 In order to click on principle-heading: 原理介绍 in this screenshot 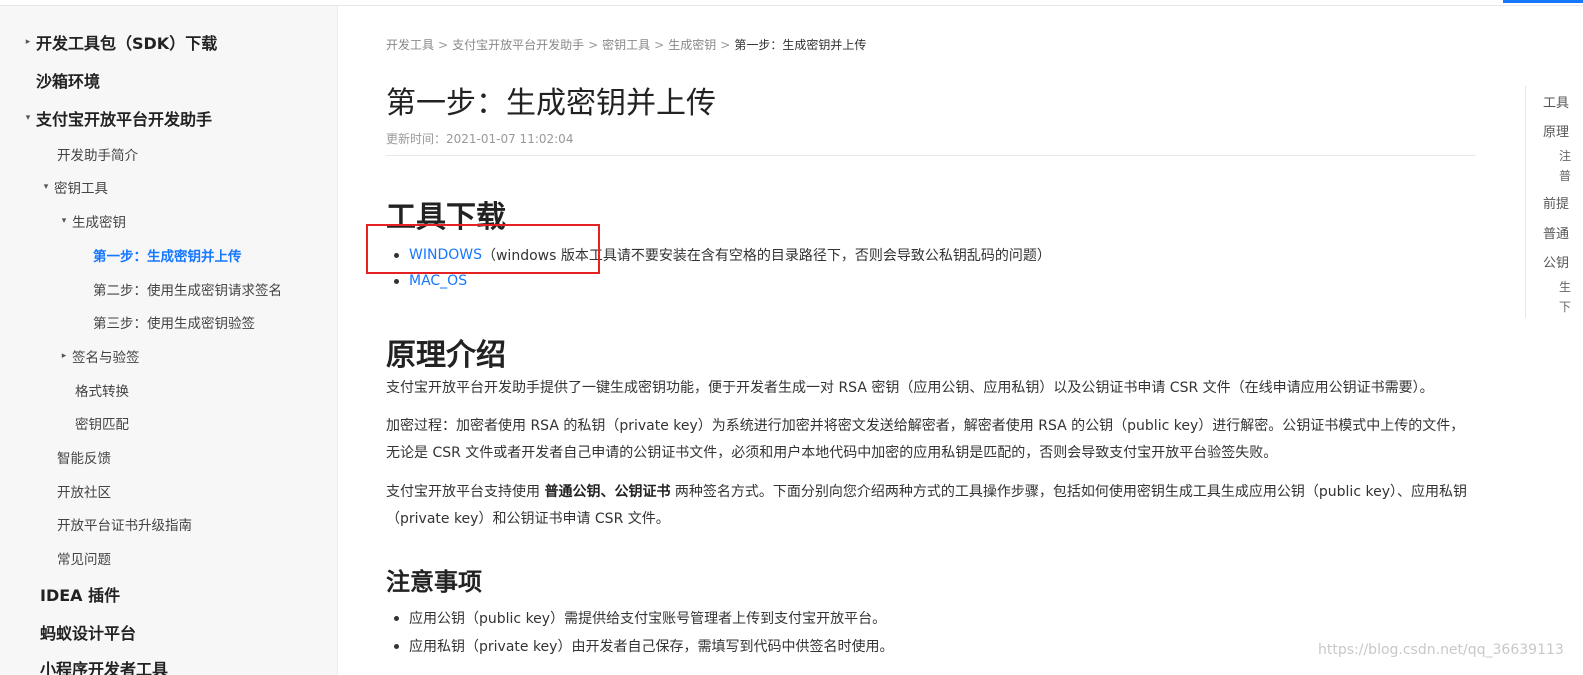, I will do `click(446, 355)`.